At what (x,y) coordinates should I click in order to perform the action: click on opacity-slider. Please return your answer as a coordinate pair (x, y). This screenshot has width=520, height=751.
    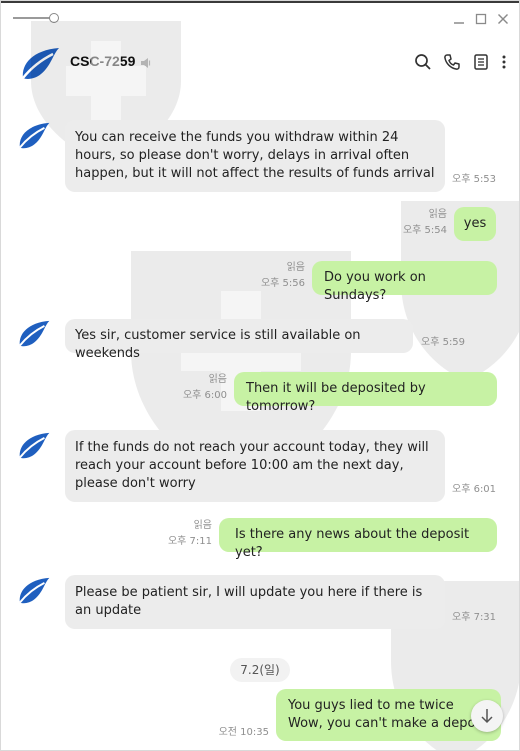
    Looking at the image, I should click on (36, 18).